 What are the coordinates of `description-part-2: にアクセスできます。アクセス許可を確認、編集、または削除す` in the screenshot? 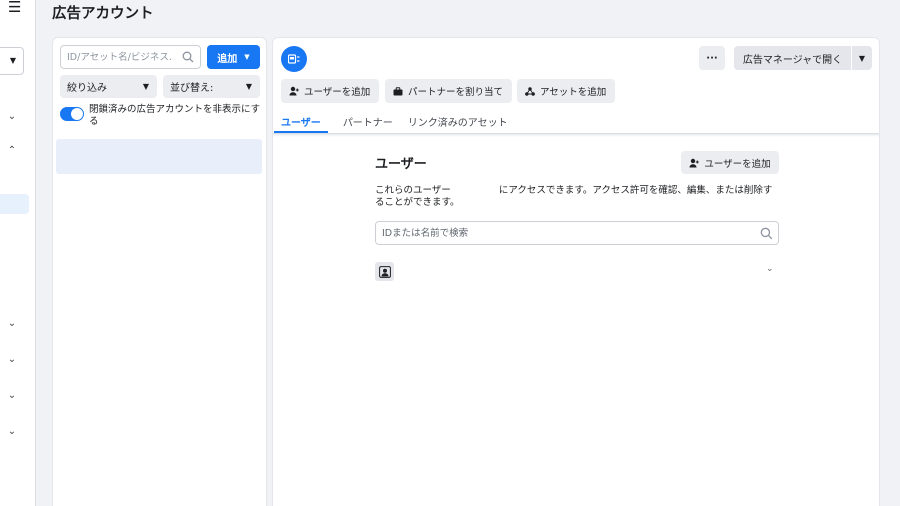 It's located at (635, 190).